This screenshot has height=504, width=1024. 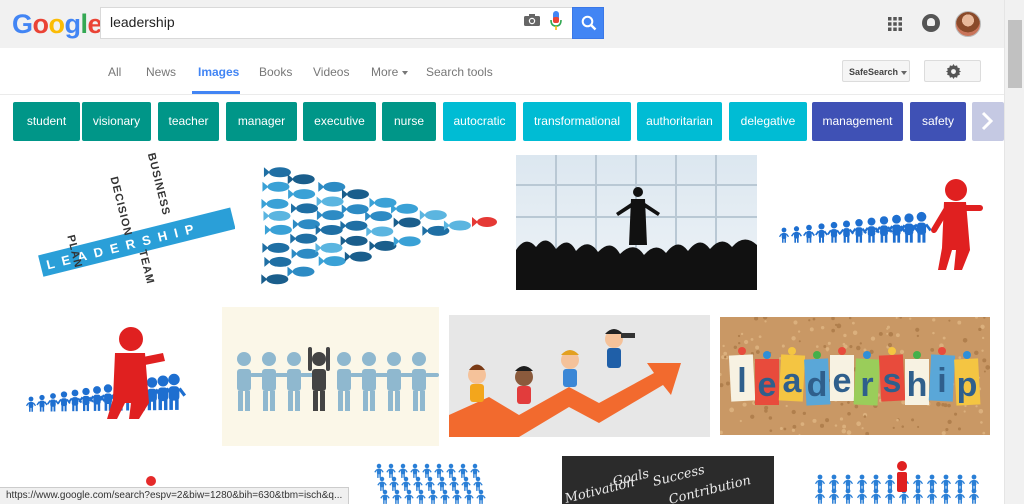 I want to click on chip-delegative: delegative, so click(x=768, y=121).